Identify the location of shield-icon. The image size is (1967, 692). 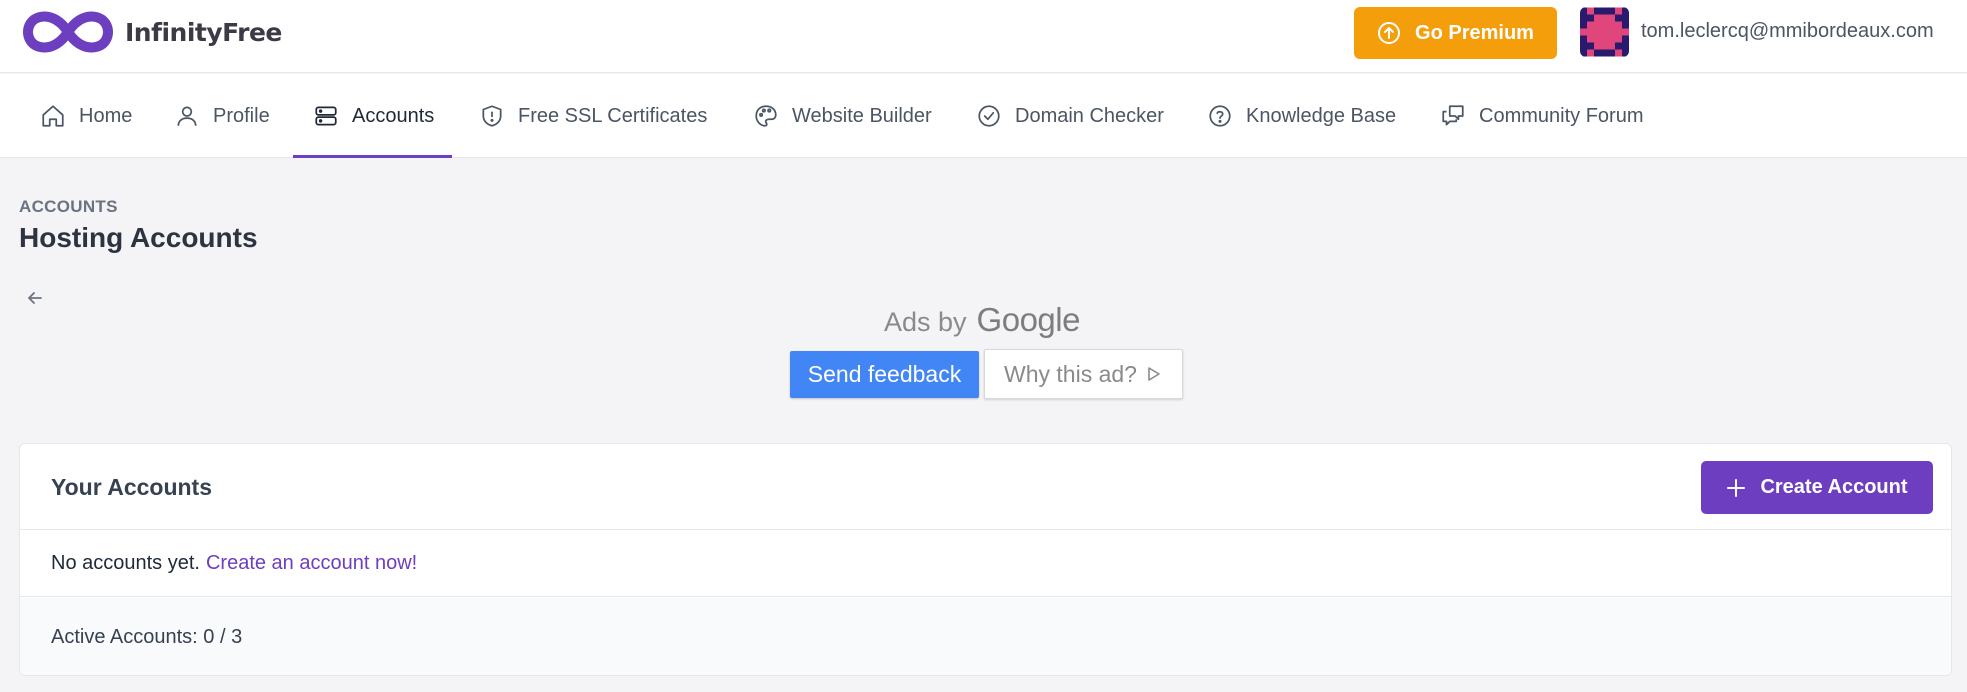
(492, 116).